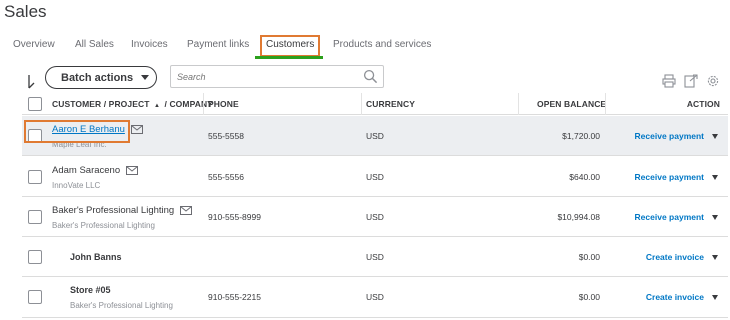 Image resolution: width=730 pixels, height=320 pixels. I want to click on batch-actions-button: Batch actions, so click(101, 77).